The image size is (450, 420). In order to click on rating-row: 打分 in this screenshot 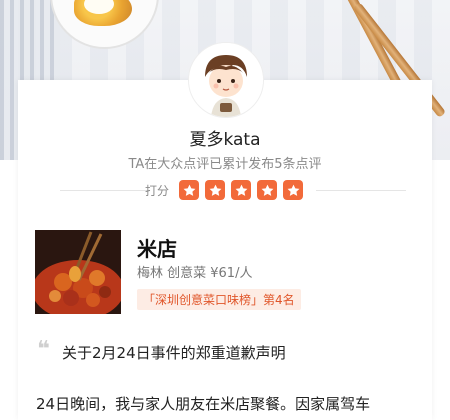, I will do `click(224, 190)`.